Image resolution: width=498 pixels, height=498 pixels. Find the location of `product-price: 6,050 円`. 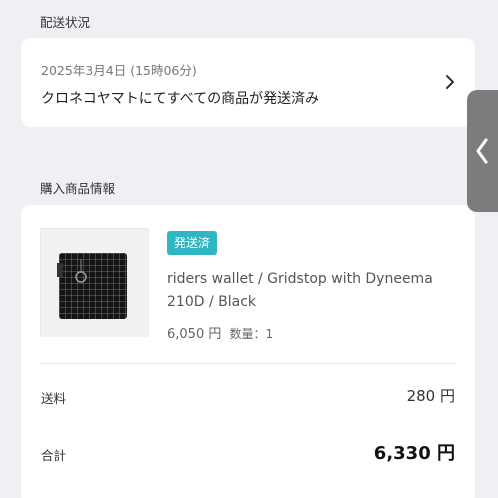

product-price: 6,050 円 is located at coordinates (194, 334).